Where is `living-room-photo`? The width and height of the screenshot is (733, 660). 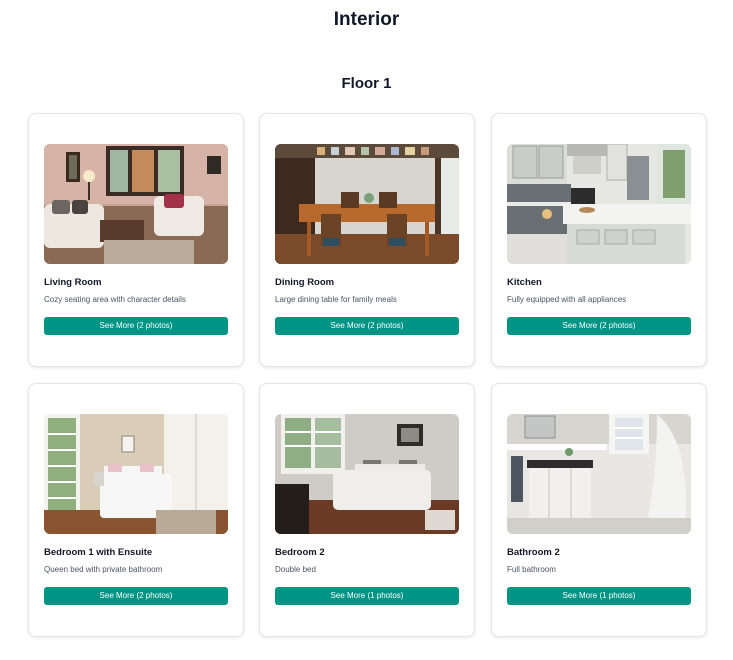 living-room-photo is located at coordinates (136, 204).